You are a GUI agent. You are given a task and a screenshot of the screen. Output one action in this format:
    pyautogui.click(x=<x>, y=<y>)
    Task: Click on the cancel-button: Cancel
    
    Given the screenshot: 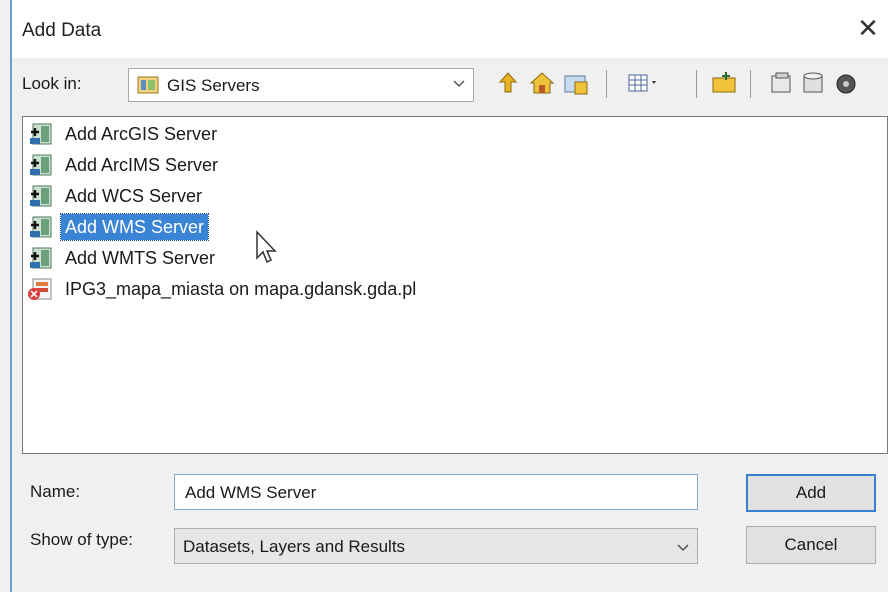 What is the action you would take?
    pyautogui.click(x=811, y=545)
    